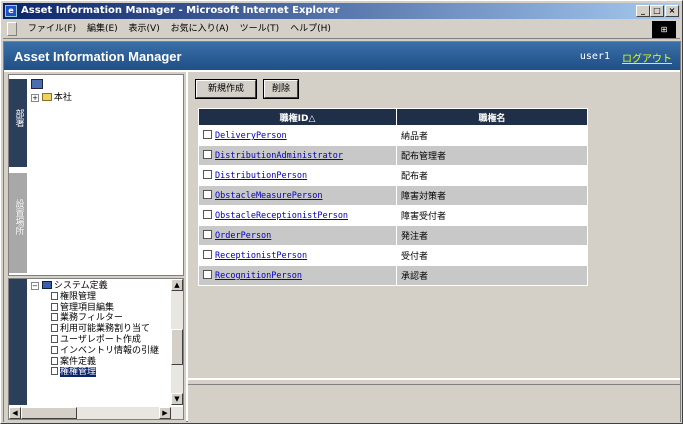  I want to click on scroll-thumb, so click(177, 347).